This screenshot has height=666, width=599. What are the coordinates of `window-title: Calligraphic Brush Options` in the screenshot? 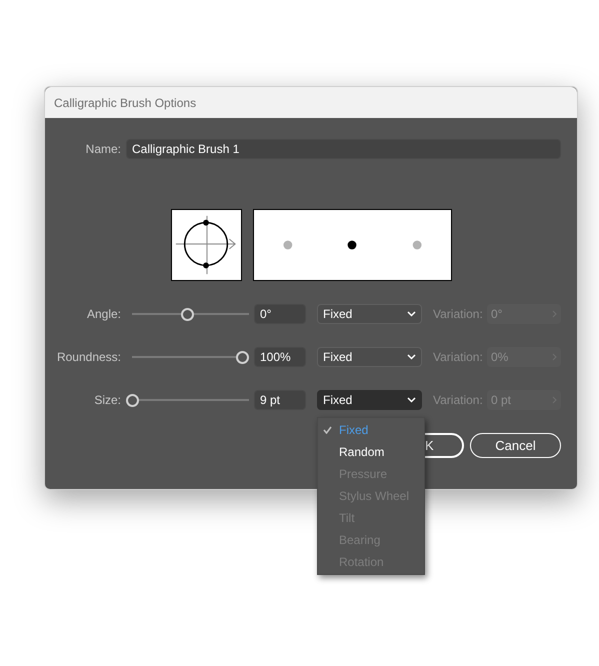 It's located at (125, 103).